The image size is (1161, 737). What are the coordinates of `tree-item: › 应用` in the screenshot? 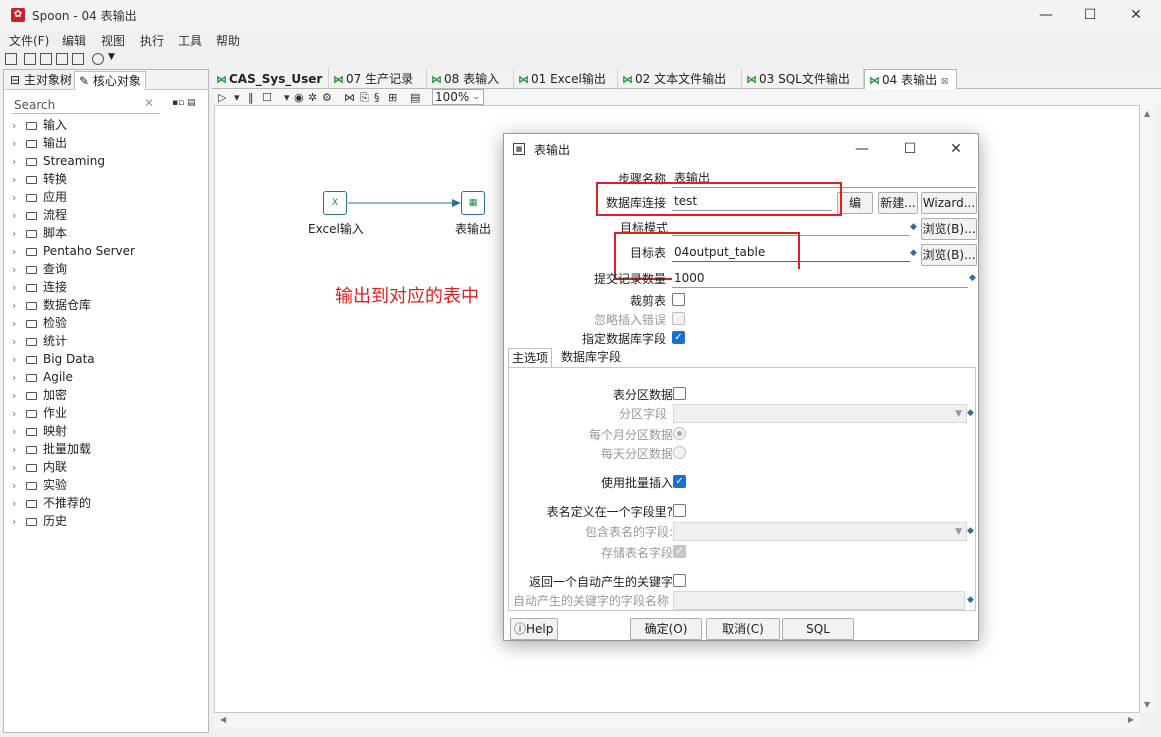 It's located at (39, 197).